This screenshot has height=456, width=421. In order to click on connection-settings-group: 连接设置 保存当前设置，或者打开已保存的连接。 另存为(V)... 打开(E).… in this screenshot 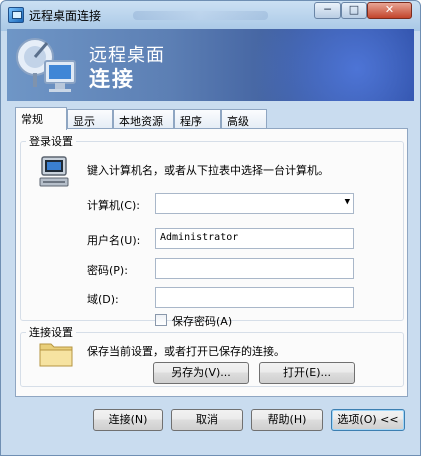, I will do `click(212, 355)`.